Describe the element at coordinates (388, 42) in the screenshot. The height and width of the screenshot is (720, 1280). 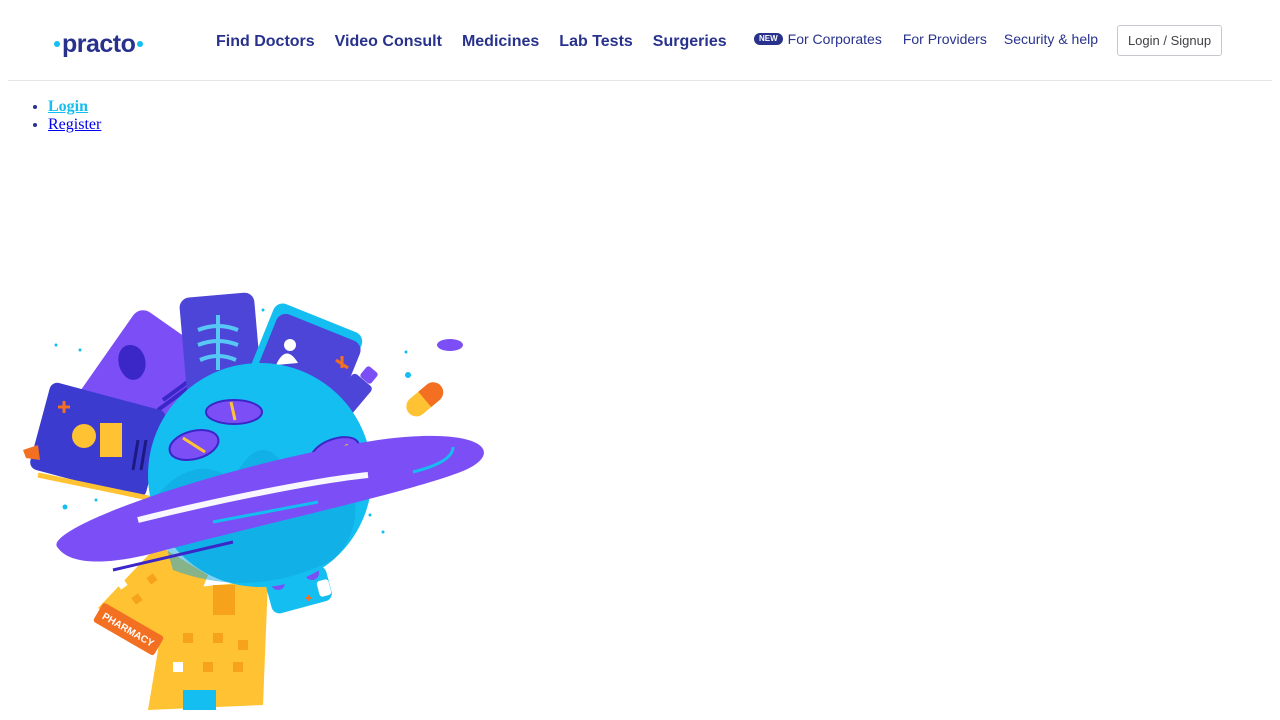
I see `nav-video-consult: Video Consult` at that location.